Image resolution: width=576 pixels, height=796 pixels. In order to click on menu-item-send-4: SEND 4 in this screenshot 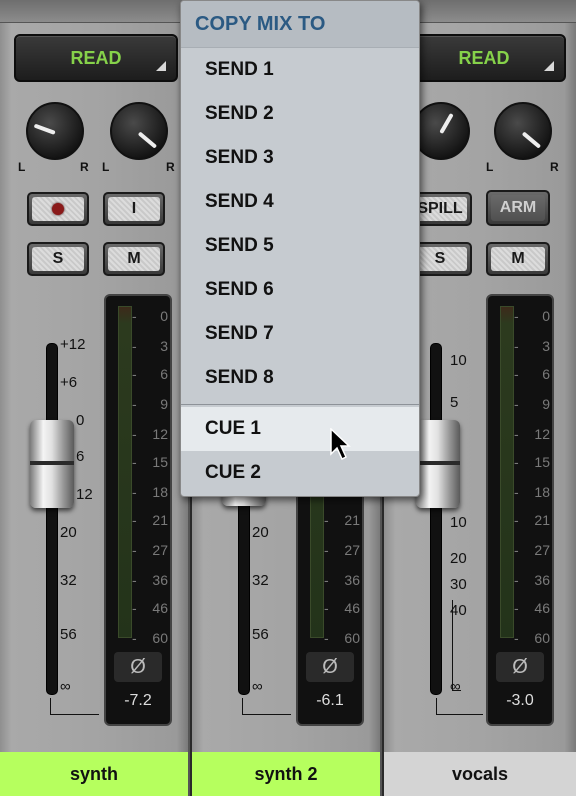, I will do `click(300, 202)`.